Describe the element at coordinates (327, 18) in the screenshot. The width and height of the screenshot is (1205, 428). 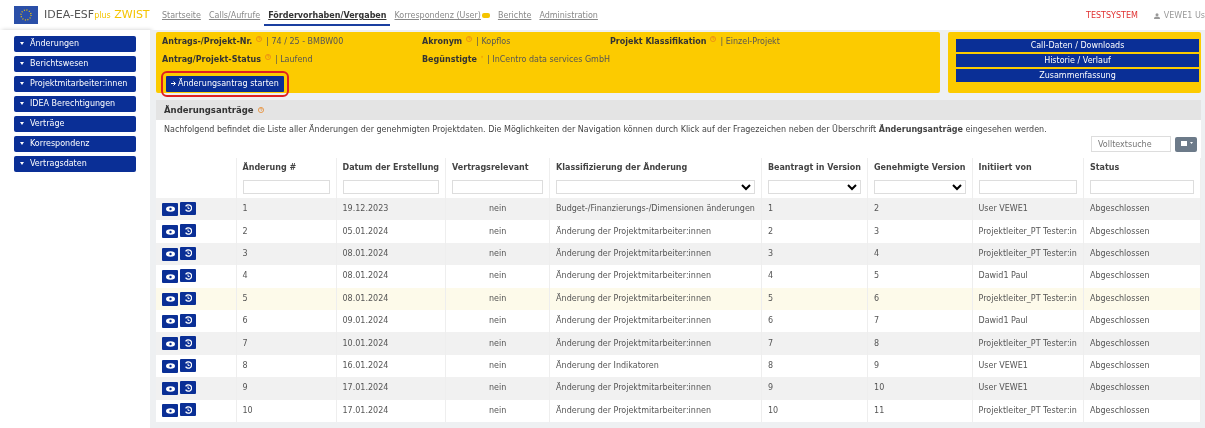
I see `nav-tab: Fördervorhaben/Vergaben` at that location.